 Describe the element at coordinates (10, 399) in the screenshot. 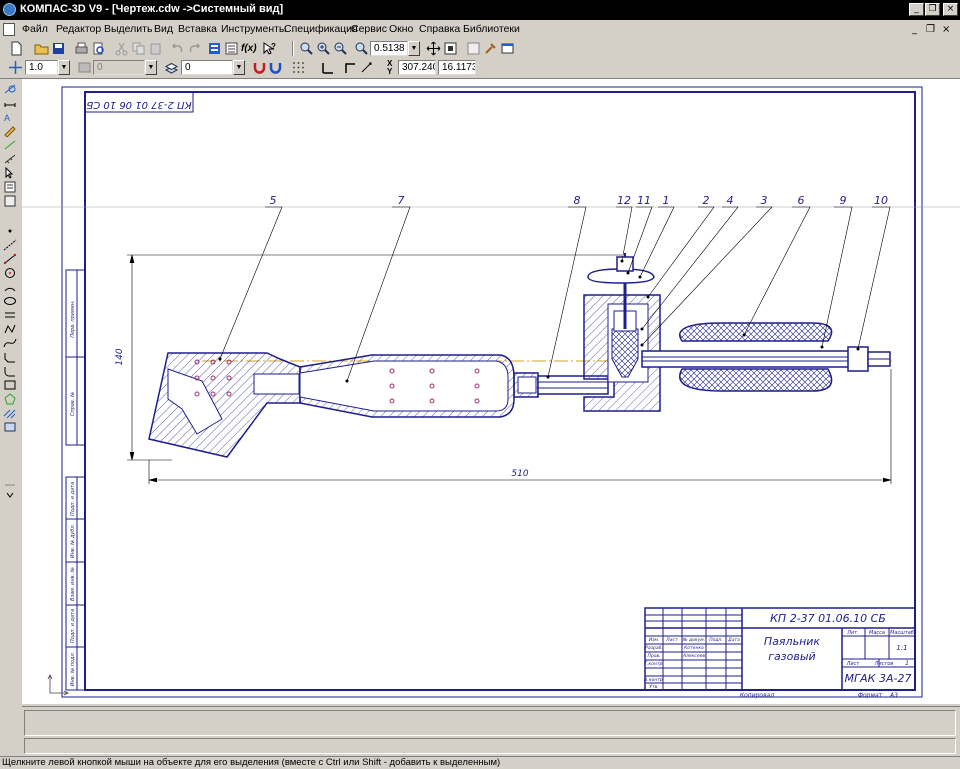

I see `polygon-tool-icon` at that location.